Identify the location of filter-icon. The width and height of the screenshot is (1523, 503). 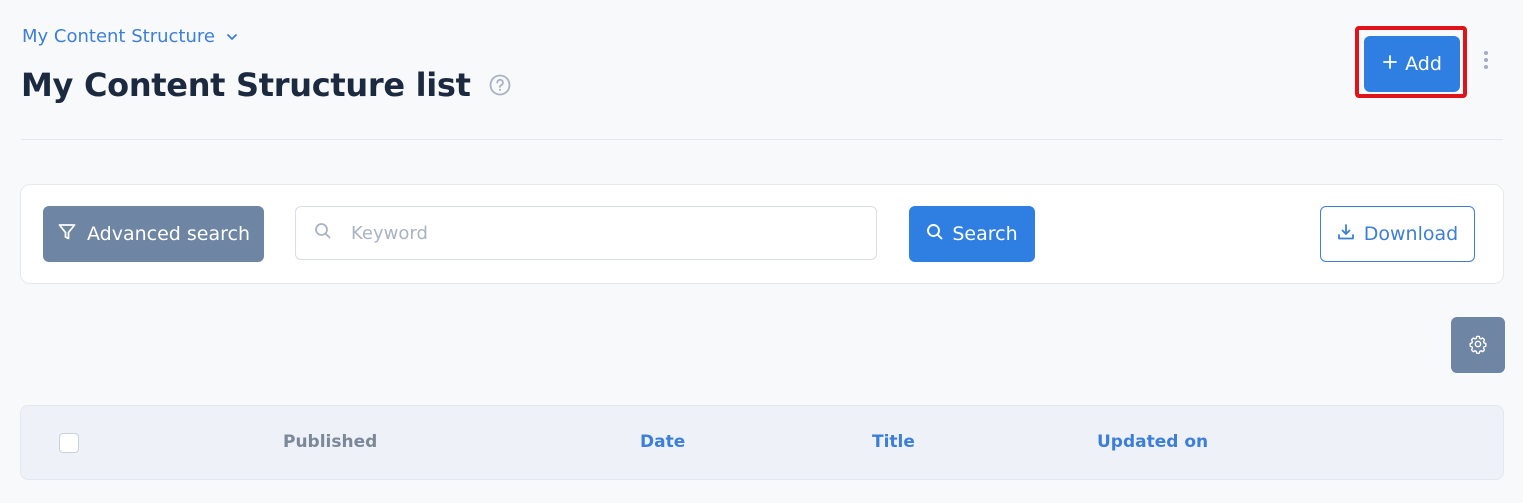
(67, 234).